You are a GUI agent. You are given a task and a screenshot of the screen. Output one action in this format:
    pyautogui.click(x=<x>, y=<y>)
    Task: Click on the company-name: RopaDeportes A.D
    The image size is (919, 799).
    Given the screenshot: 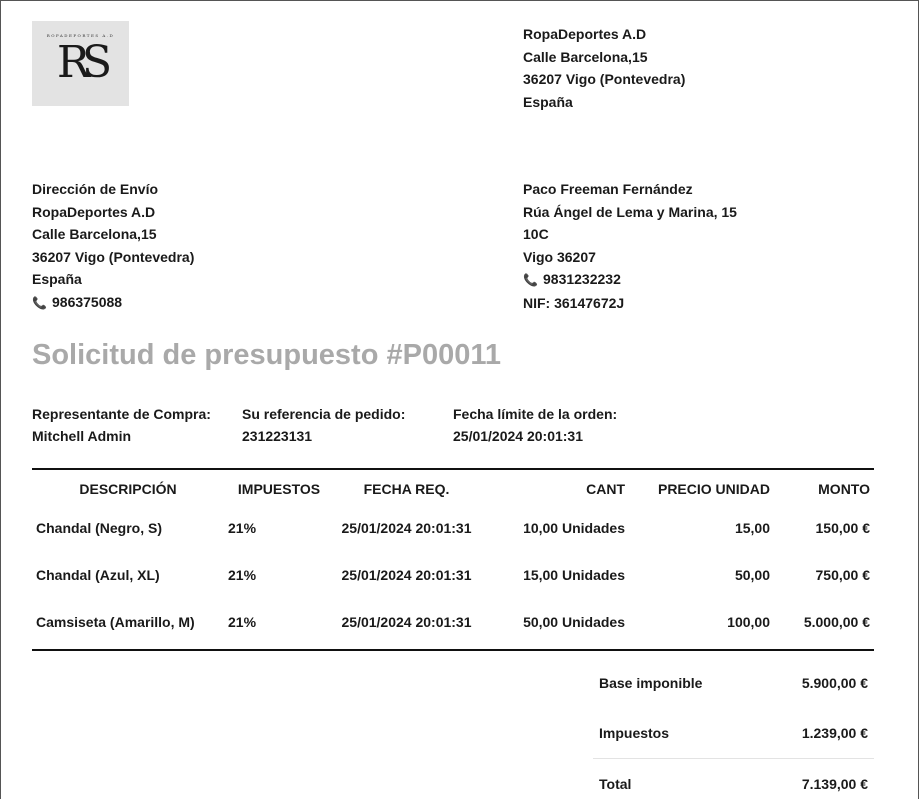 What is the action you would take?
    pyautogui.click(x=585, y=34)
    